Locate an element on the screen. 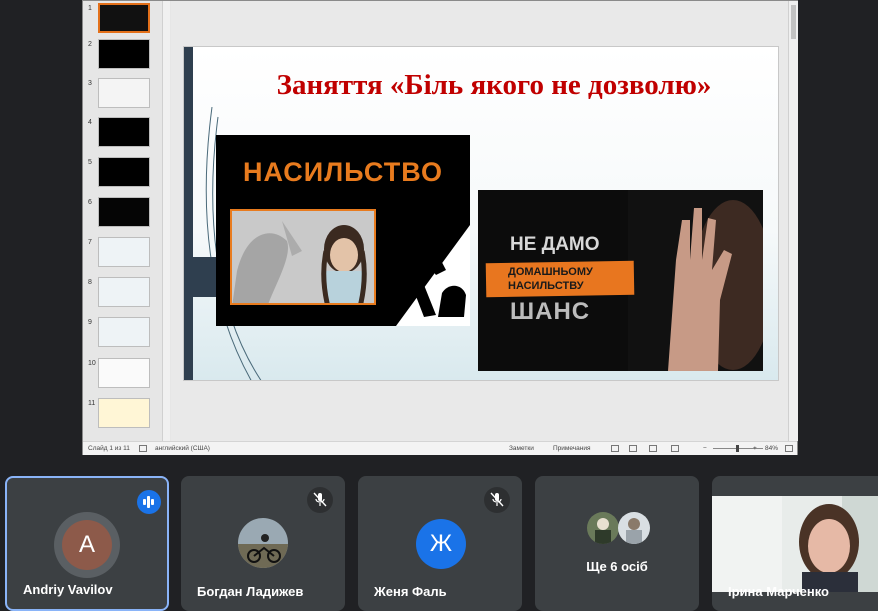  slide-thumbnail-panel: 1 2 3 4 5 6 7 8 9 10 11 is located at coordinates (127, 221).